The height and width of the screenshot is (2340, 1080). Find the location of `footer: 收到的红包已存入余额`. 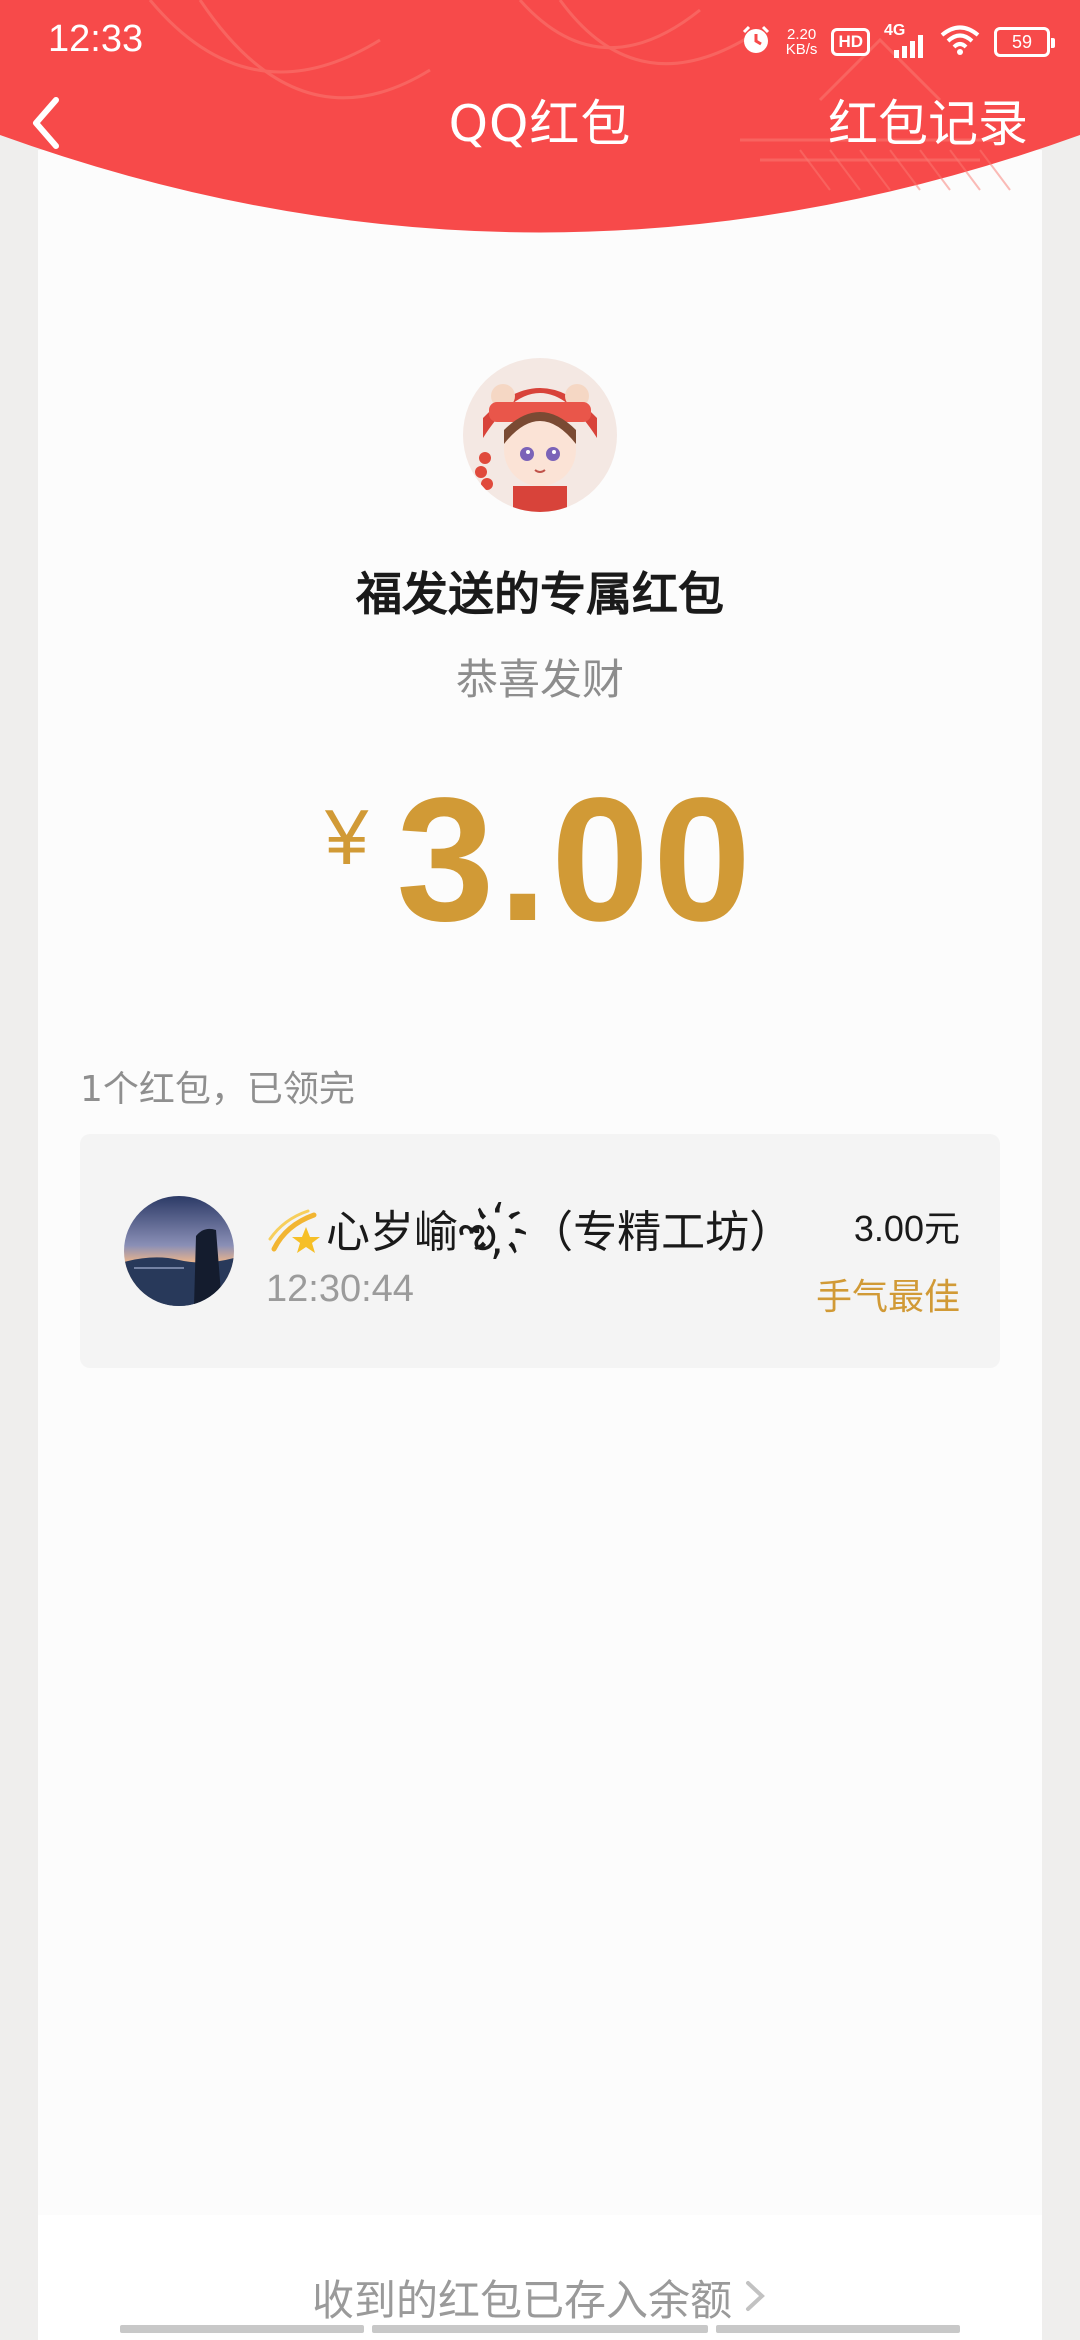

footer: 收到的红包已存入余额 is located at coordinates (540, 2277).